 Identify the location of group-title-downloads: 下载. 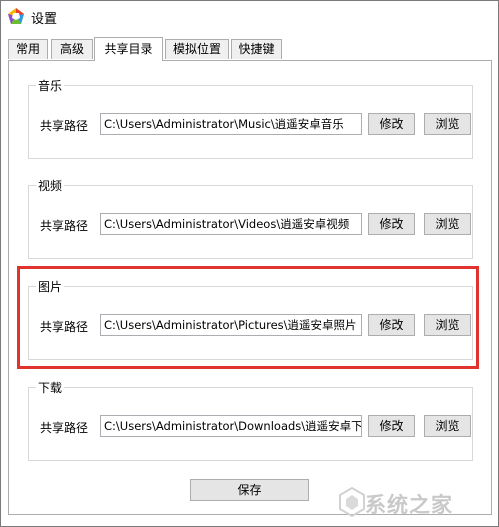
(50, 387).